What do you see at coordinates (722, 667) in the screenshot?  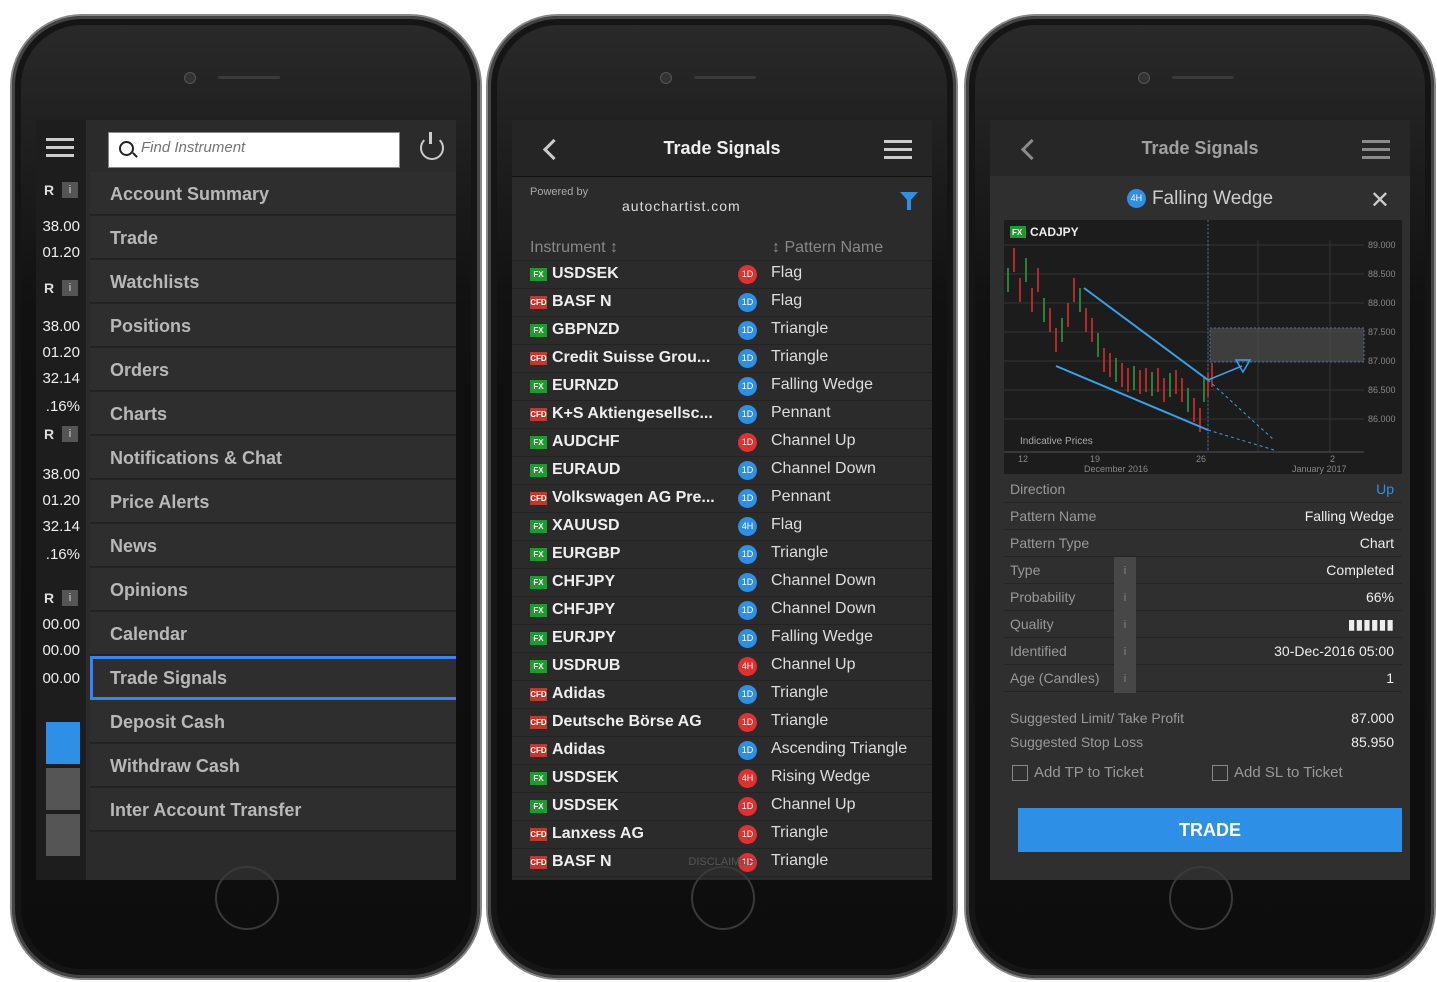 I see `signal-row: FX USDRUB 4H Channel Up` at bounding box center [722, 667].